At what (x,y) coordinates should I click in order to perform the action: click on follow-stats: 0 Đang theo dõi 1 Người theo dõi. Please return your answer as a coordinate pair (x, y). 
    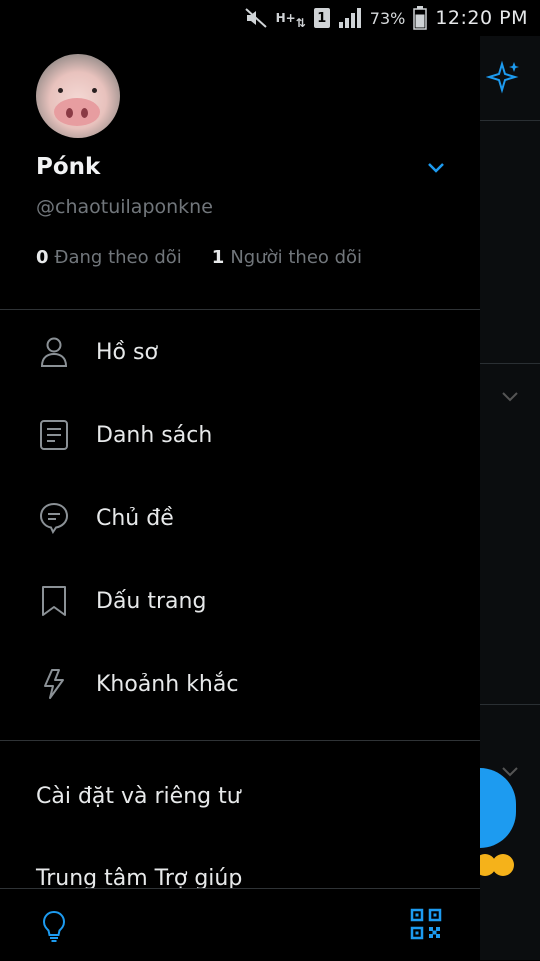
    Looking at the image, I should click on (199, 257).